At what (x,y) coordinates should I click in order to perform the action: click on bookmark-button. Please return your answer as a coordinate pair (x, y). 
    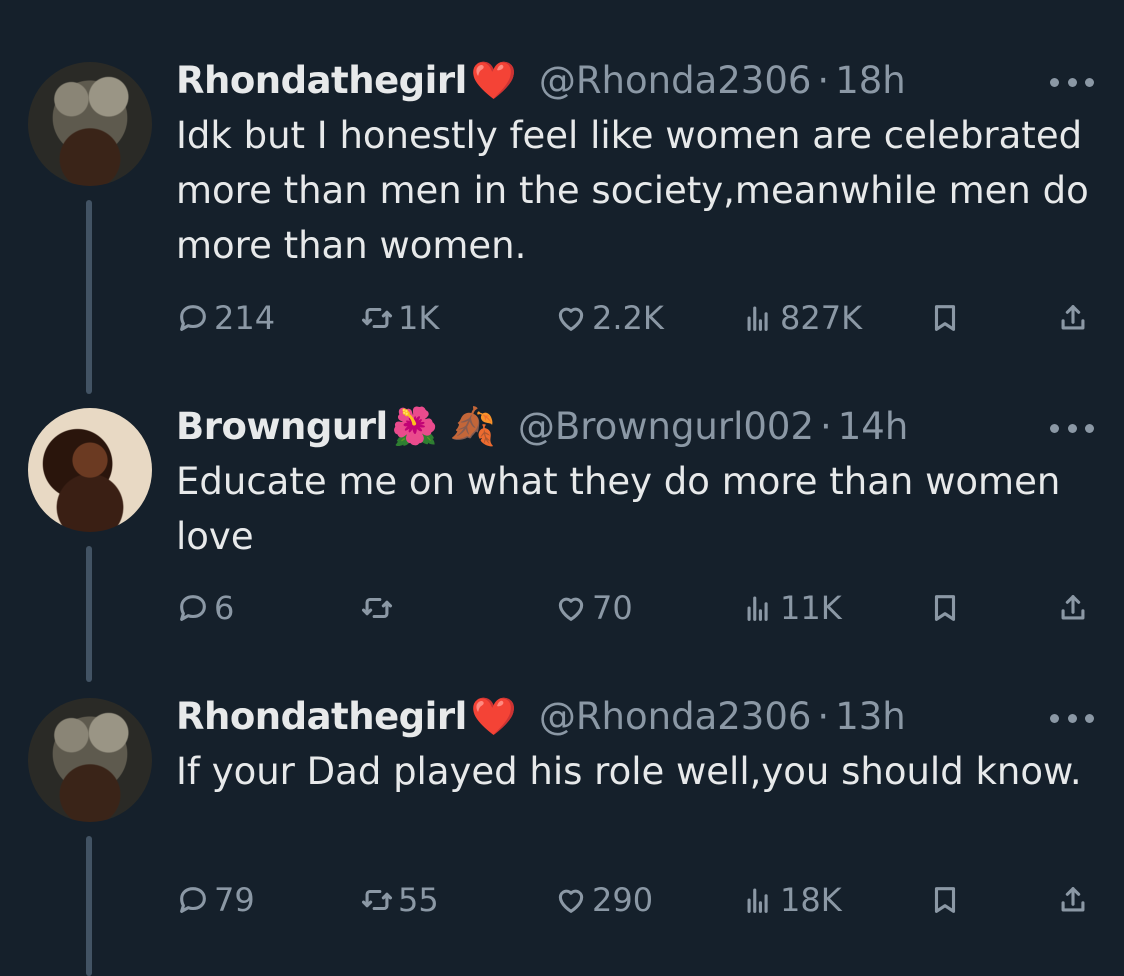
    Looking at the image, I should click on (945, 900).